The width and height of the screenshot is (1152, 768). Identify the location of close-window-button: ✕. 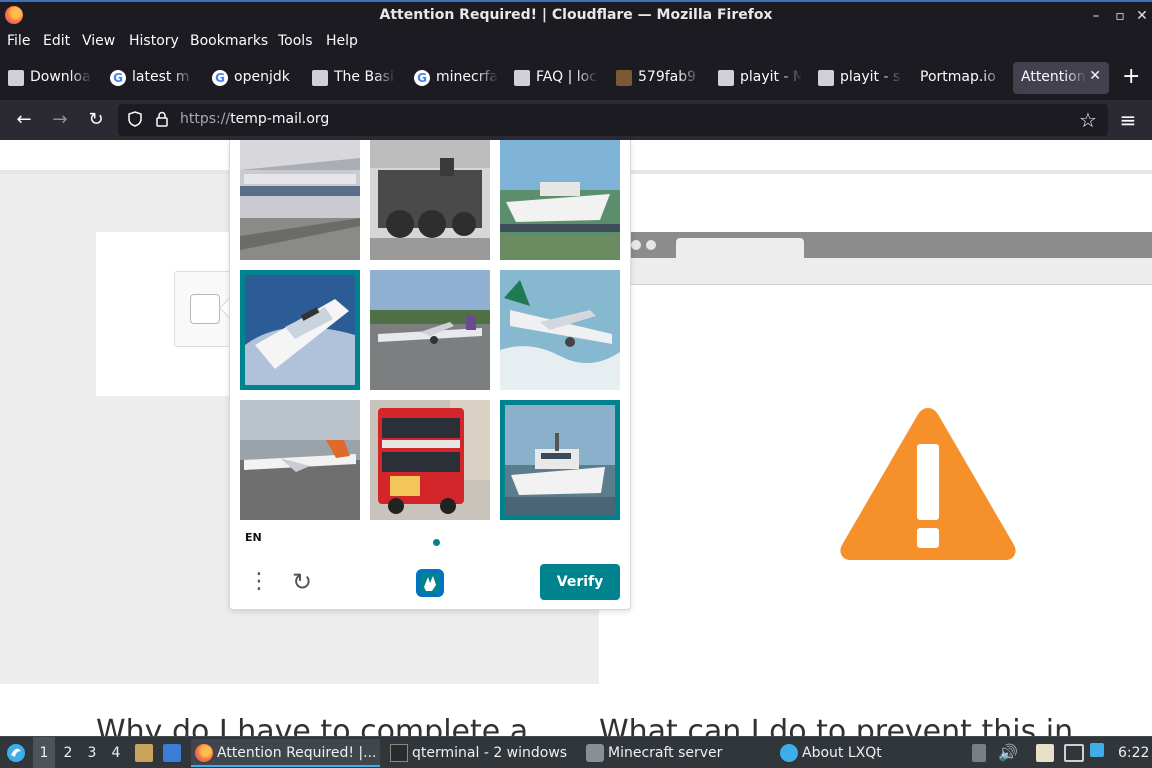
(1142, 16).